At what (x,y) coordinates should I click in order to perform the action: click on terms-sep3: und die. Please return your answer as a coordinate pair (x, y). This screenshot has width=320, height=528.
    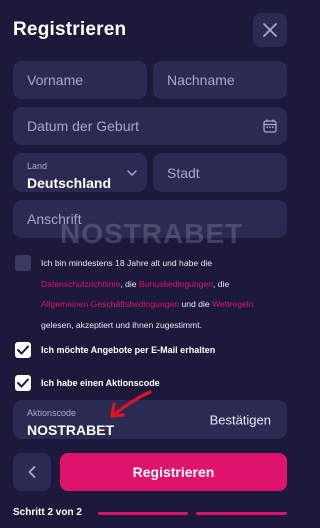
    Looking at the image, I should click on (196, 304).